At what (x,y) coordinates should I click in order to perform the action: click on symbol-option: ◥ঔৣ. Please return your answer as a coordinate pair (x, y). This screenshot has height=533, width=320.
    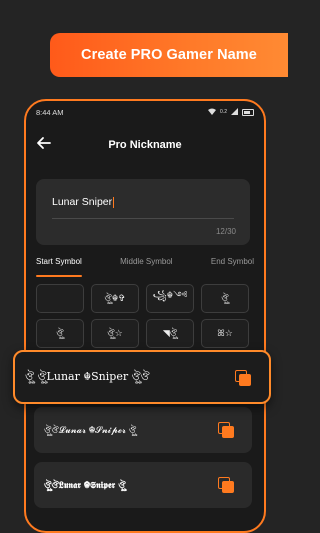
    Looking at the image, I should click on (170, 333).